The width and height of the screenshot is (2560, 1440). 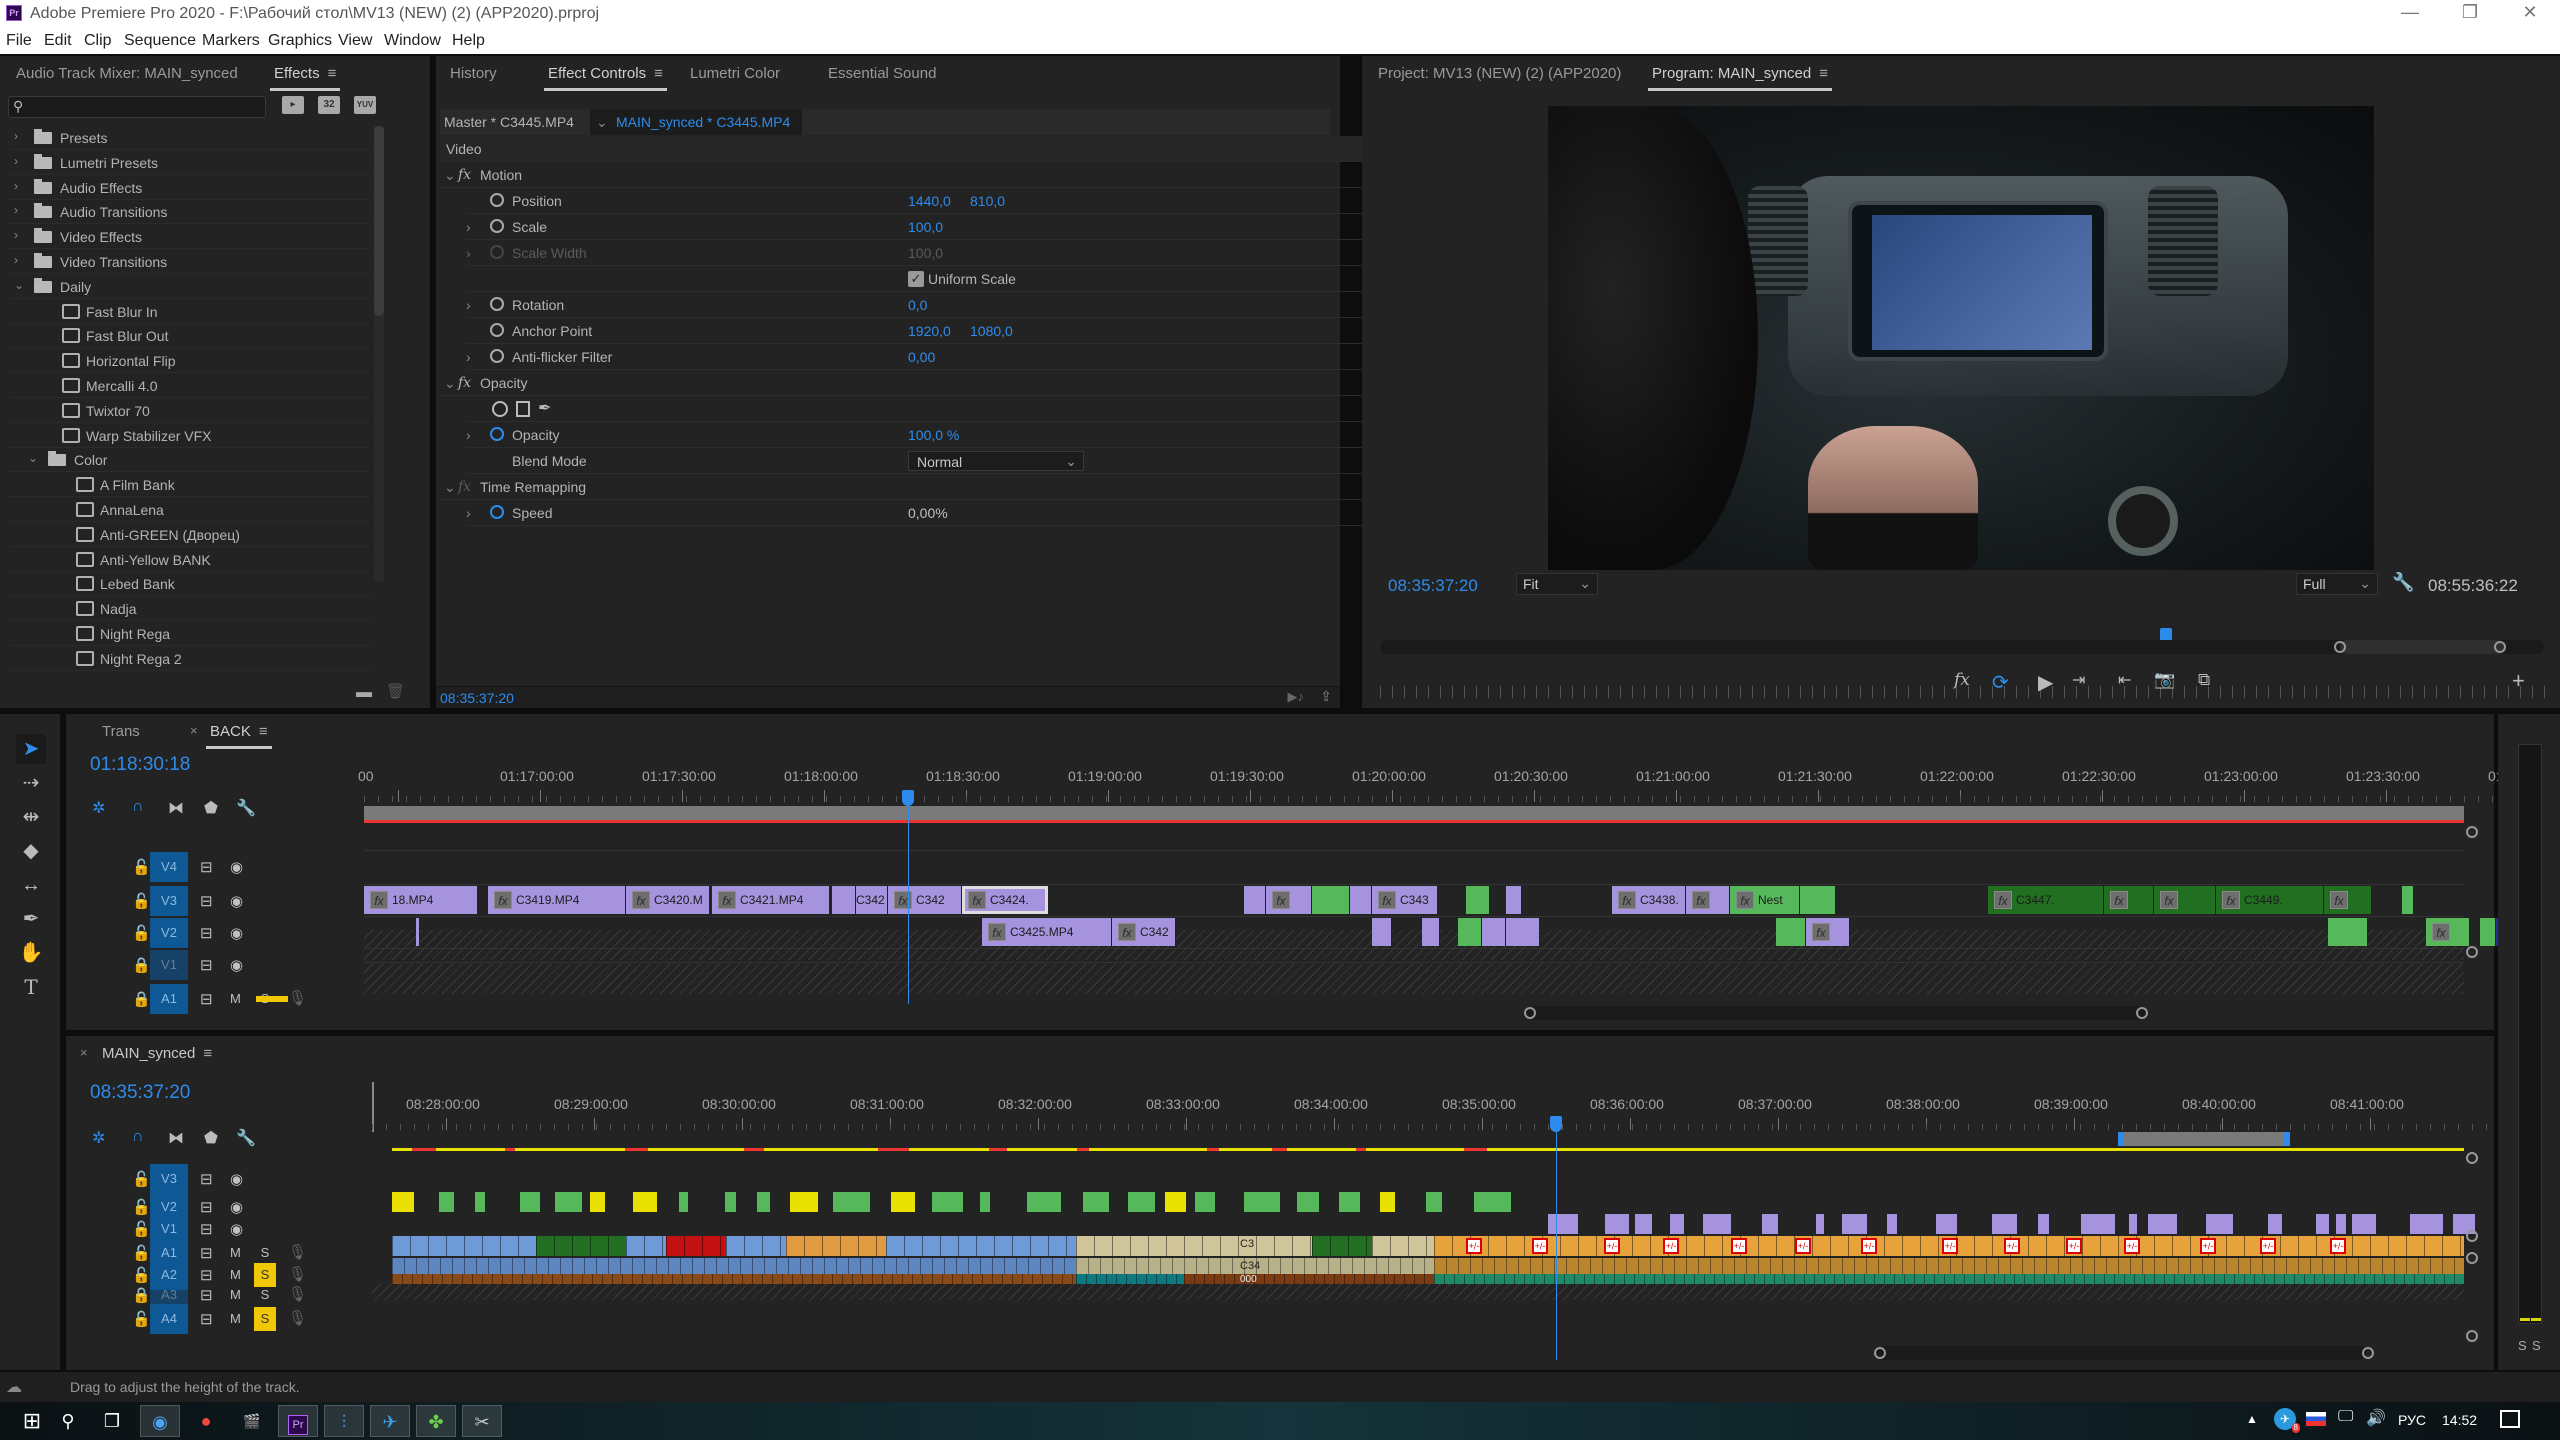 What do you see at coordinates (2536, 1345) in the screenshot?
I see `solo-right-button: S` at bounding box center [2536, 1345].